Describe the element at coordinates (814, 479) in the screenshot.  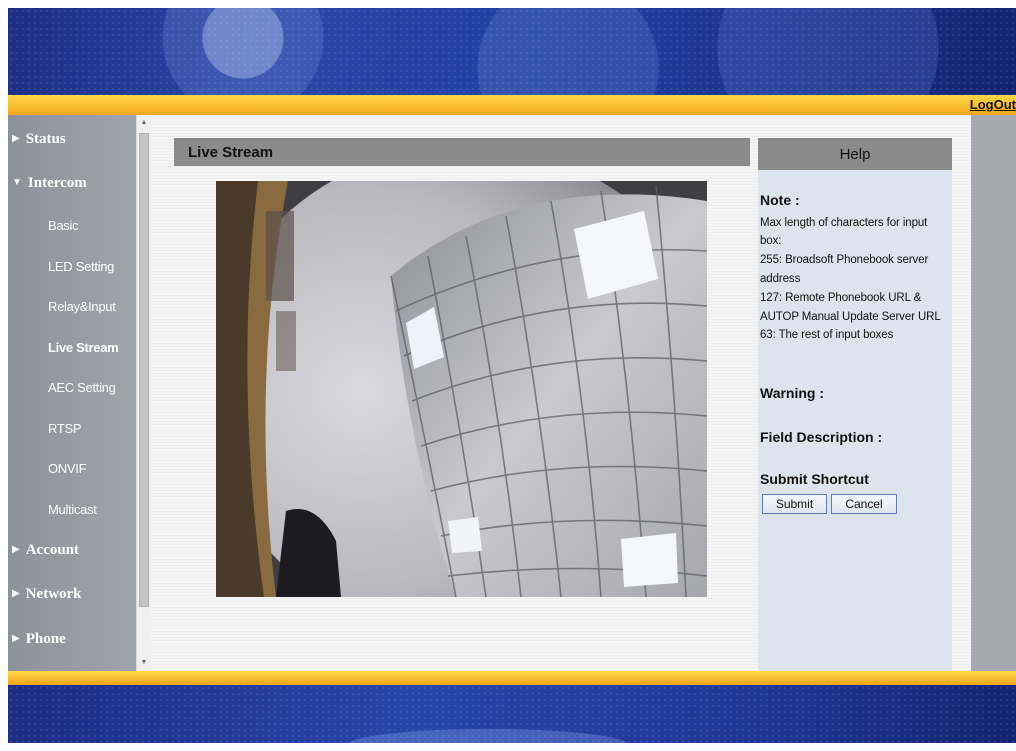
I see `help-submit-shortcut-heading: Submit Shortcut` at that location.